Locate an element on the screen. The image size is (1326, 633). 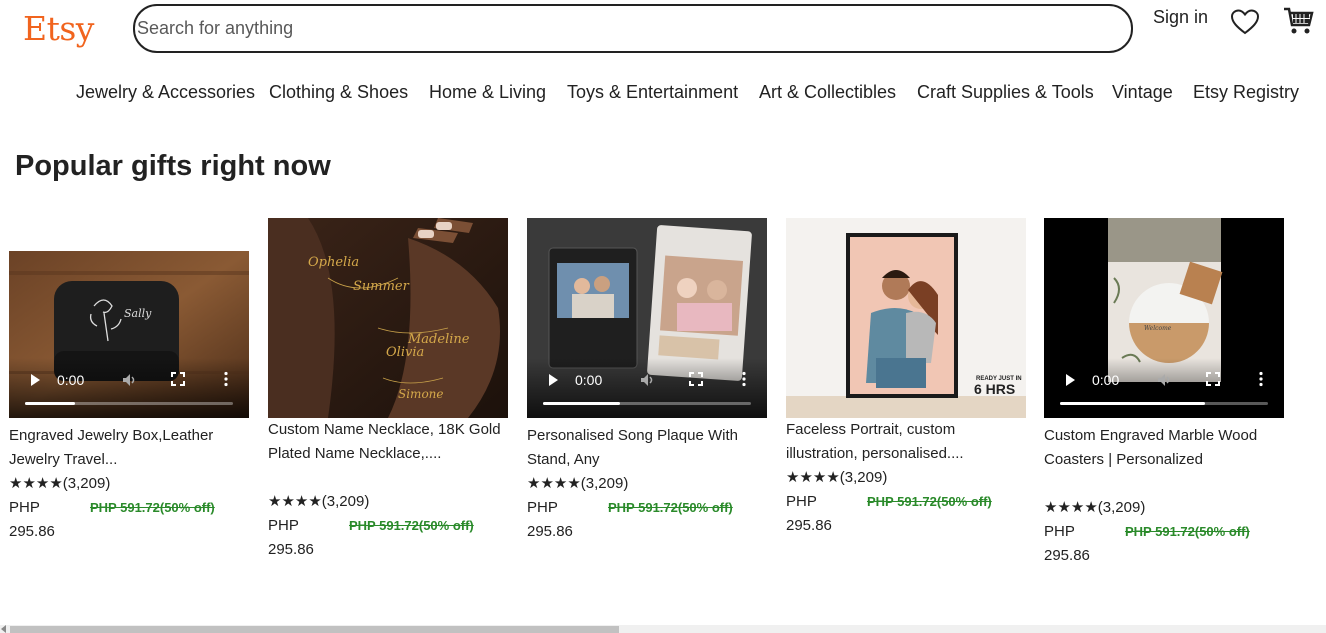
nav-craft-supplies-tools: Craft Supplies & Tools is located at coordinates (1005, 92).